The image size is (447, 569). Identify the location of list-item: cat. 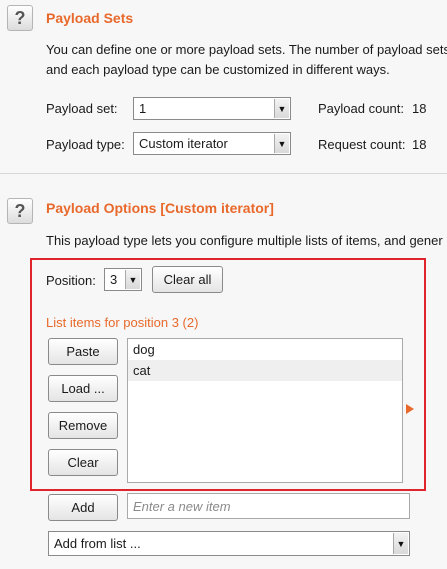
(265, 370).